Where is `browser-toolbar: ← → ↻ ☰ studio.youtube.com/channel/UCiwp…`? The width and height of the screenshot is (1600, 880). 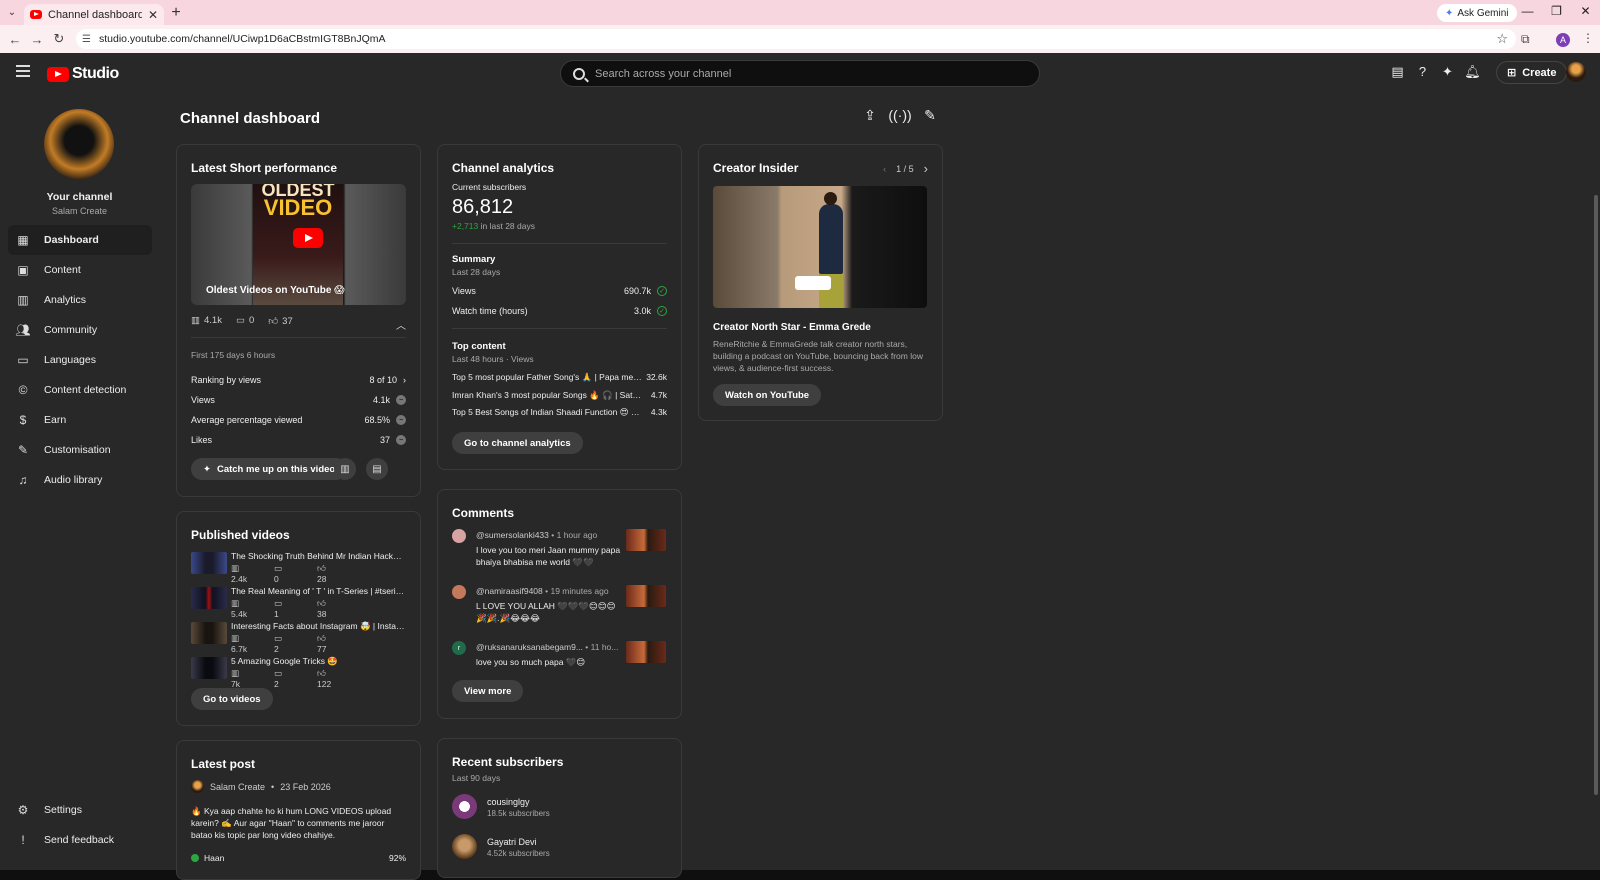
browser-toolbar: ← → ↻ ☰ studio.youtube.com/channel/UCiwp… is located at coordinates (800, 39).